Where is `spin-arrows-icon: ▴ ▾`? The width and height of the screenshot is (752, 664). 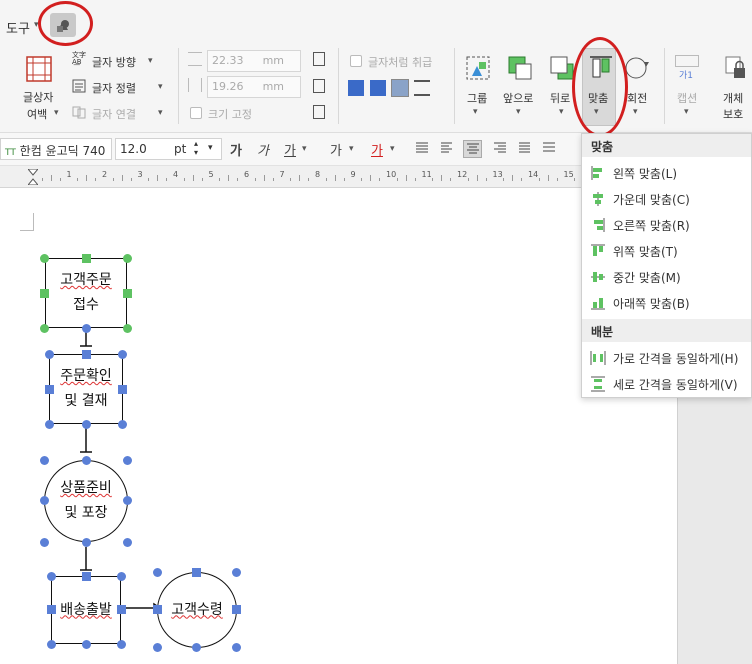 spin-arrows-icon: ▴ ▾ is located at coordinates (196, 148).